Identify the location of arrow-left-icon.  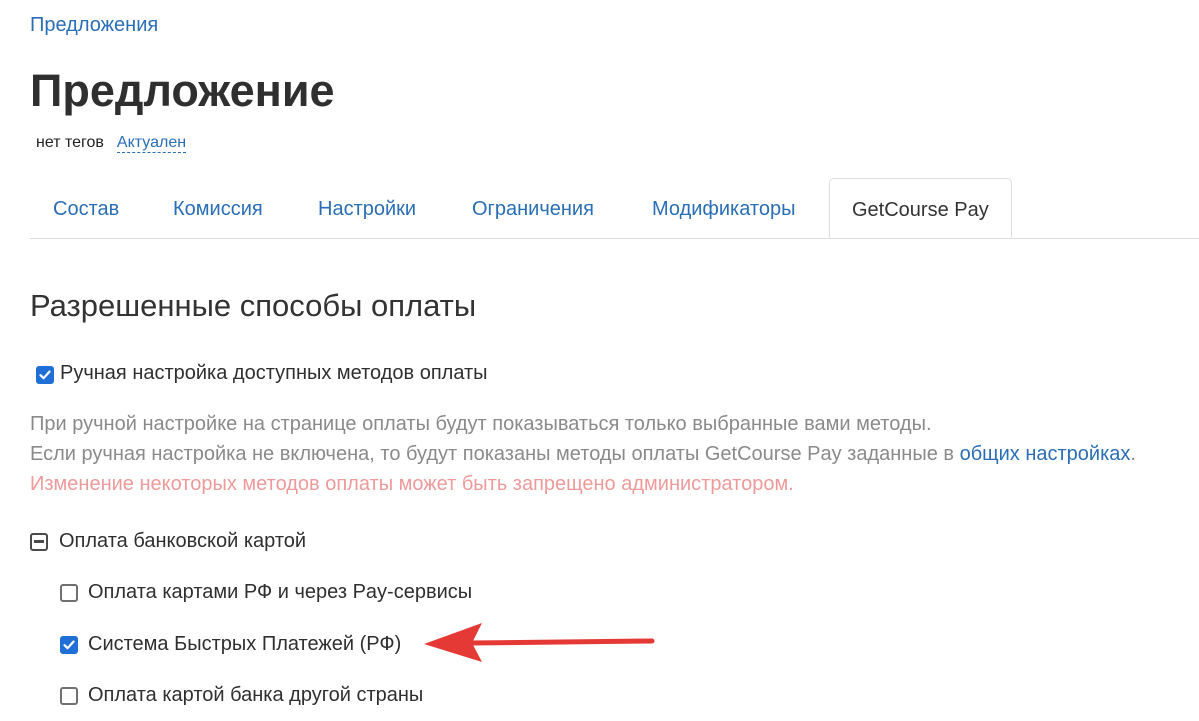
(539, 642).